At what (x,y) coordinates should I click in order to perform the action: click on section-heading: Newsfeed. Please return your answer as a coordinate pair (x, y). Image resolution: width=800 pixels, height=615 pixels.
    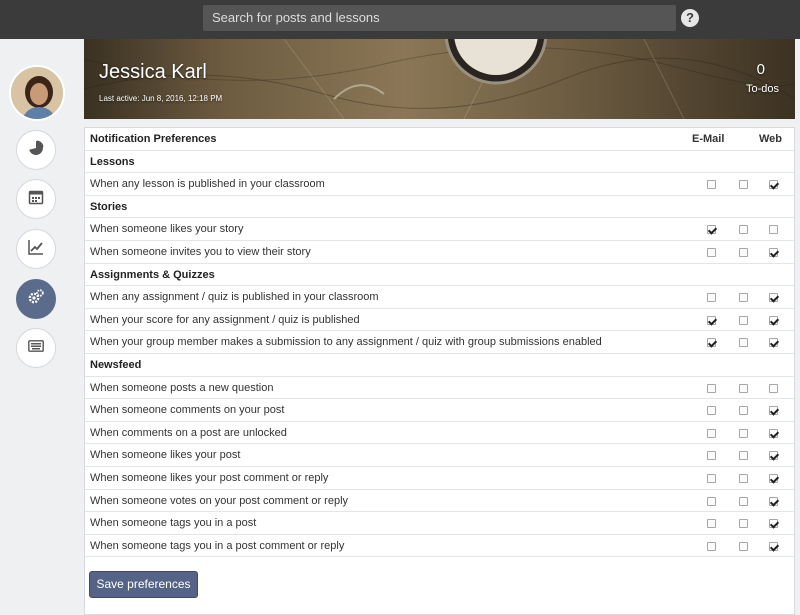
    Looking at the image, I should click on (439, 365).